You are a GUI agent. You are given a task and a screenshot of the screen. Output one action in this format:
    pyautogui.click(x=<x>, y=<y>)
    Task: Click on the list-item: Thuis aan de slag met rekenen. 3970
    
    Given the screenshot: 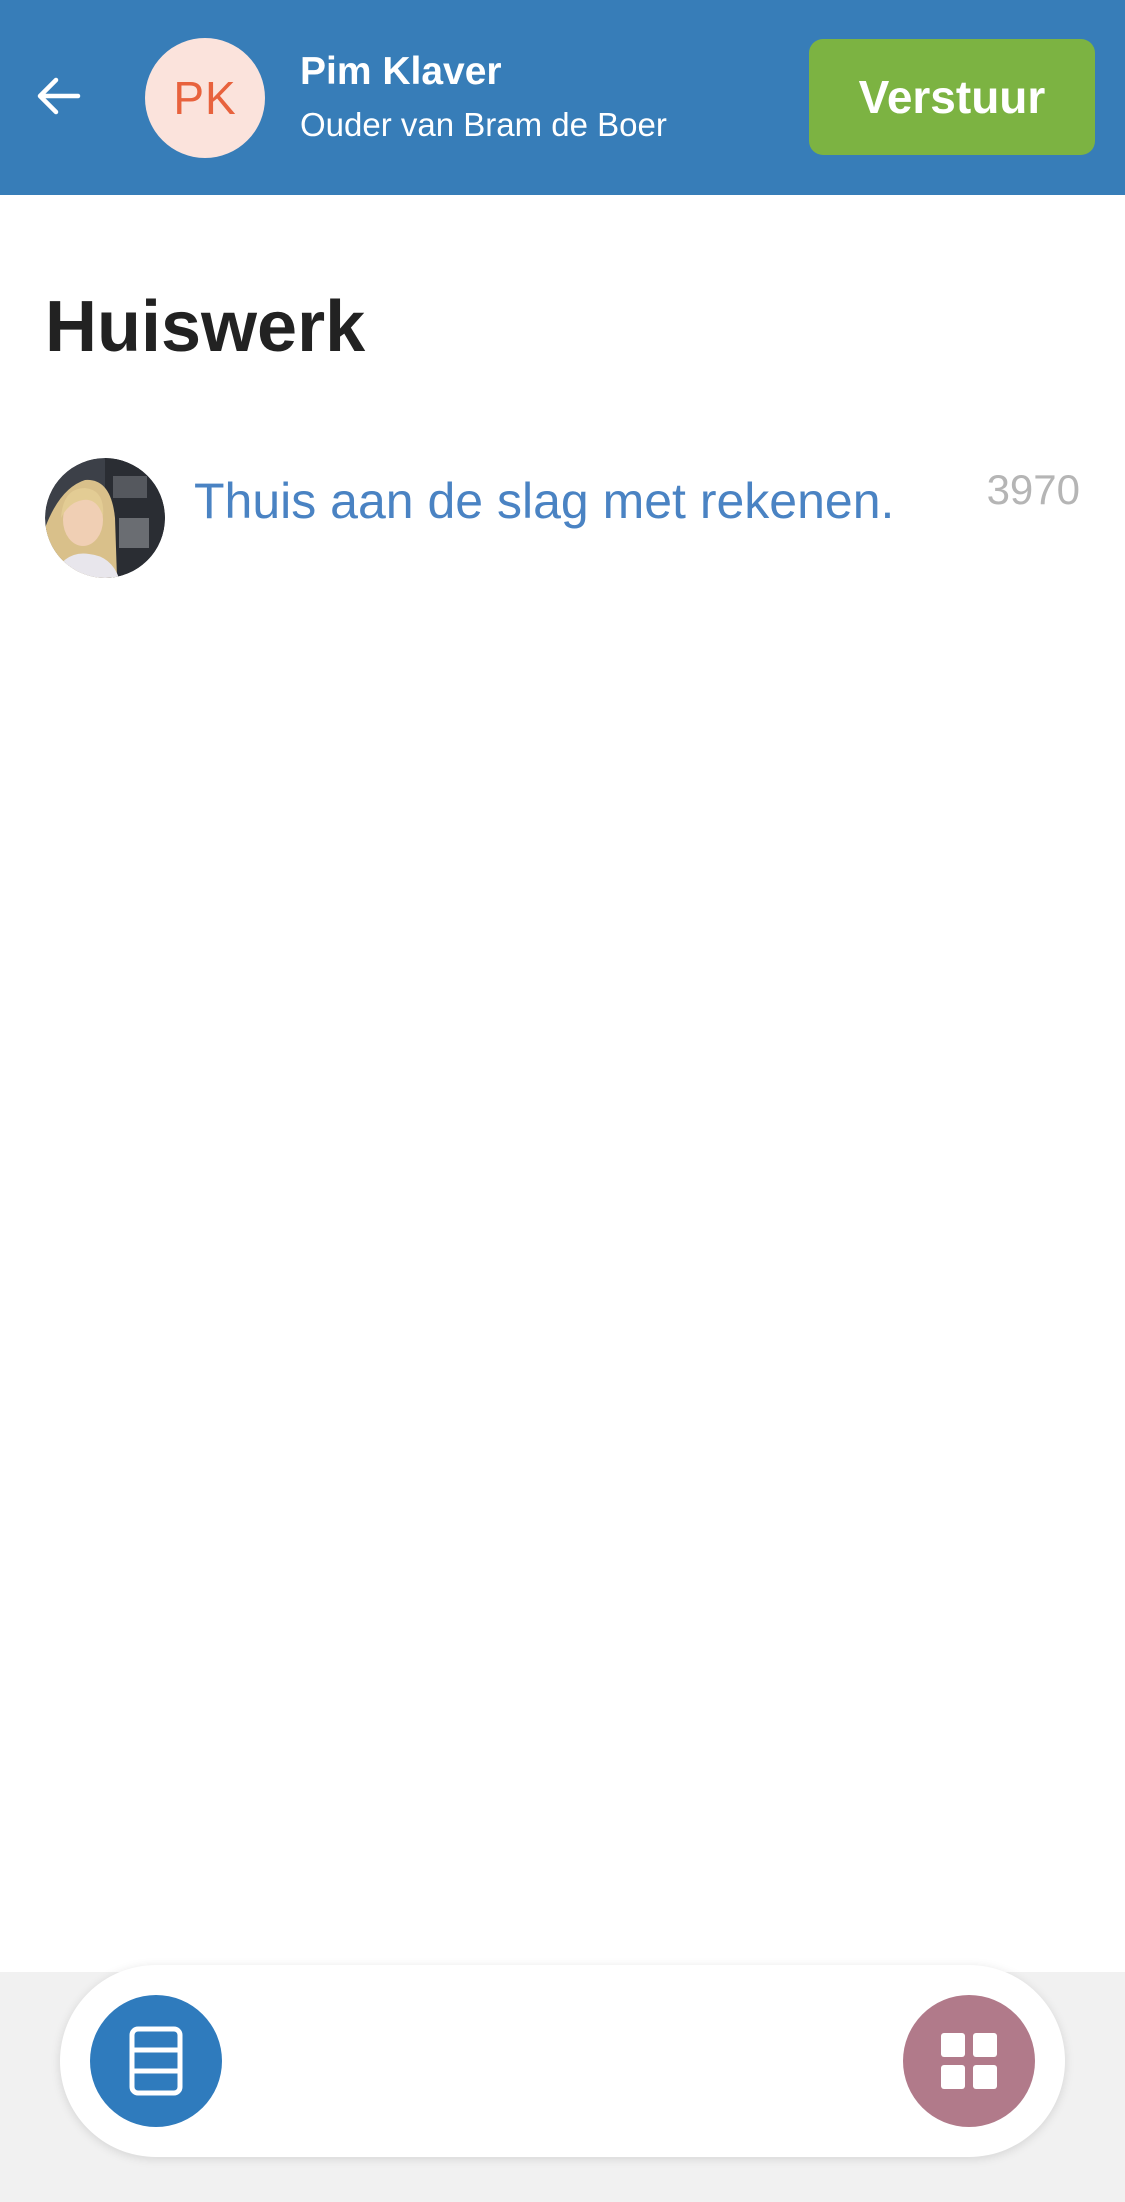 What is the action you would take?
    pyautogui.click(x=562, y=519)
    